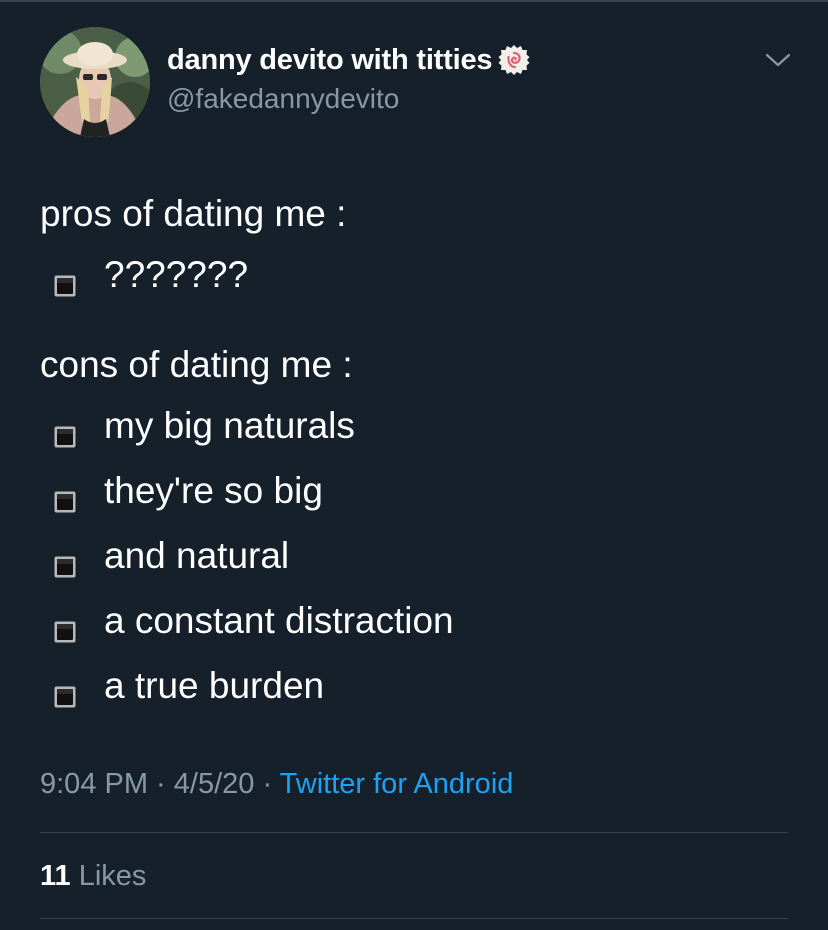  Describe the element at coordinates (420, 685) in the screenshot. I see `list-item: a true burden` at that location.